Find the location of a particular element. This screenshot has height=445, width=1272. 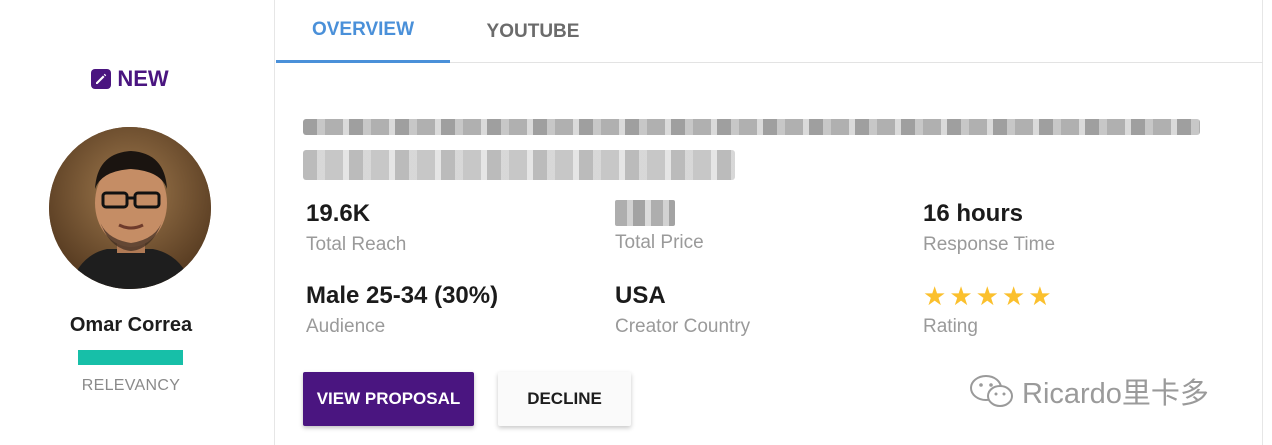

watermark-text: Ricardo里卡多 is located at coordinates (1115, 394).